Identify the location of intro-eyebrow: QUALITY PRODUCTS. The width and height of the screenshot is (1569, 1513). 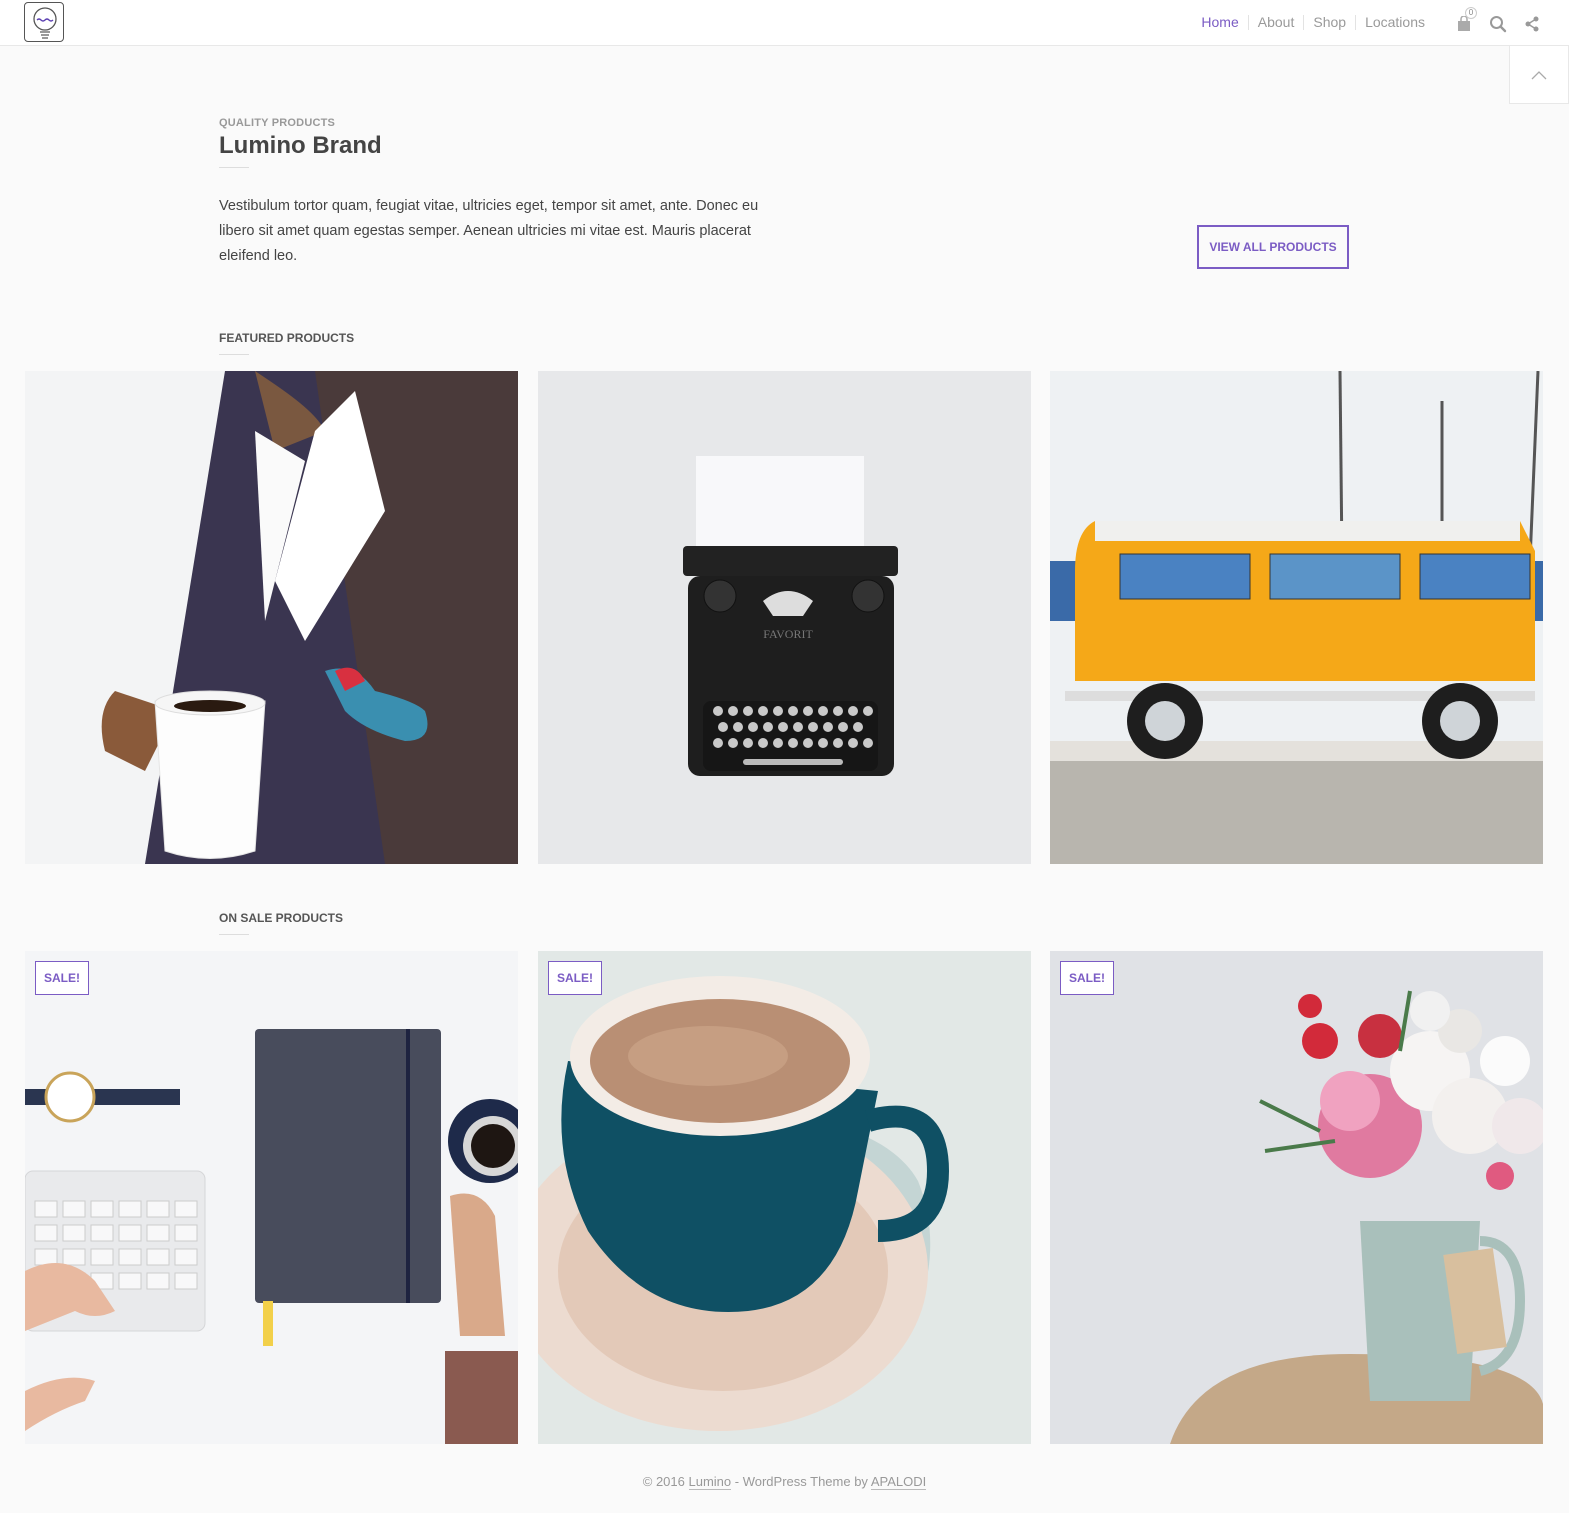
(277, 123).